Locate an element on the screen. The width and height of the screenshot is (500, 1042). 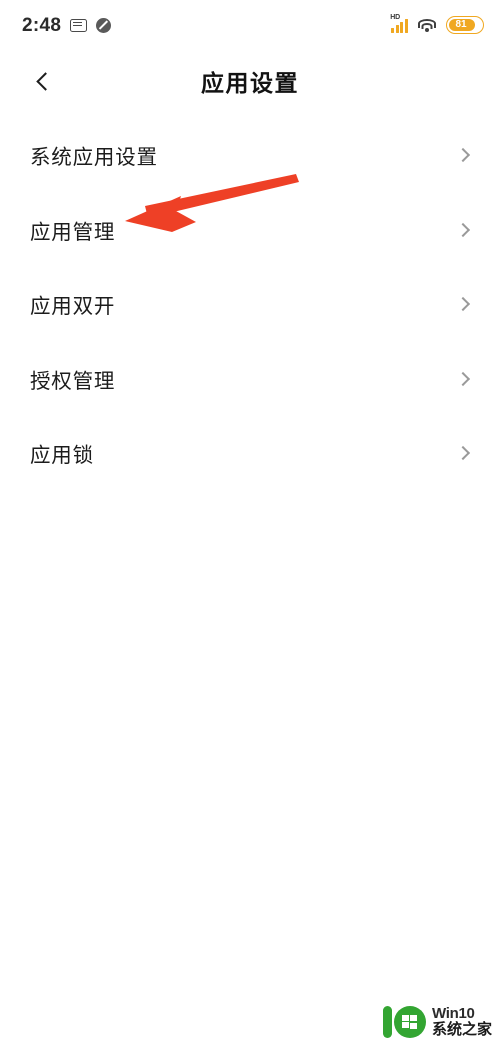
list-item-label: 应用管理 is located at coordinates (73, 232).